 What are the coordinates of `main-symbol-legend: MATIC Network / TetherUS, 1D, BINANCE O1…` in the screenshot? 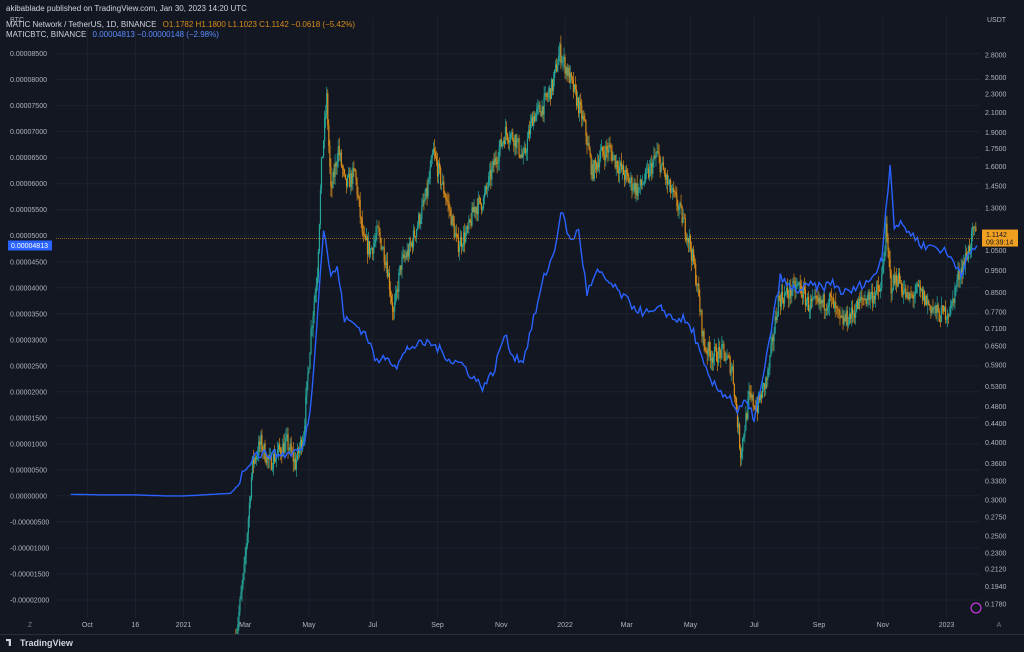 It's located at (180, 24).